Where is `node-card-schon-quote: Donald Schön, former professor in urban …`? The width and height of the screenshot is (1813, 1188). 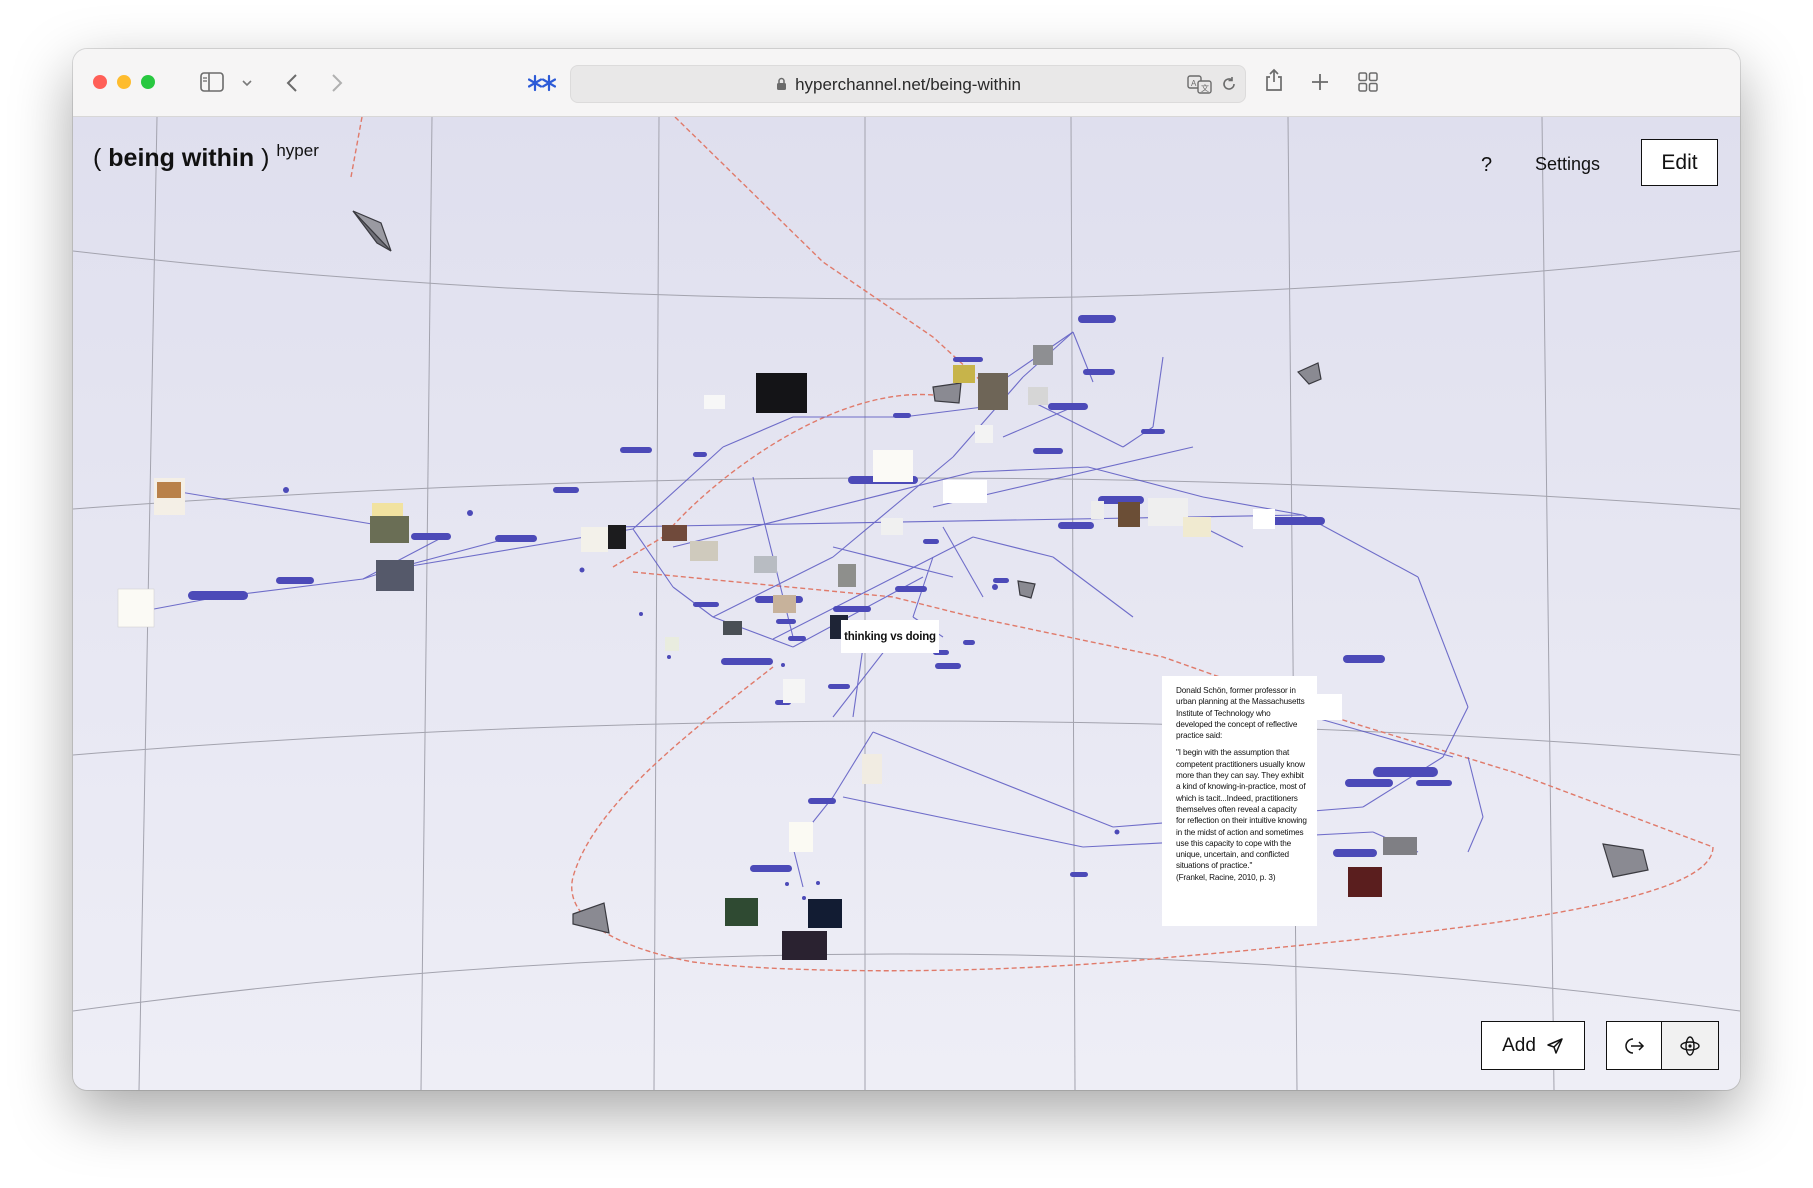
node-card-schon-quote: Donald Schön, former professor in urban … is located at coordinates (1239, 801).